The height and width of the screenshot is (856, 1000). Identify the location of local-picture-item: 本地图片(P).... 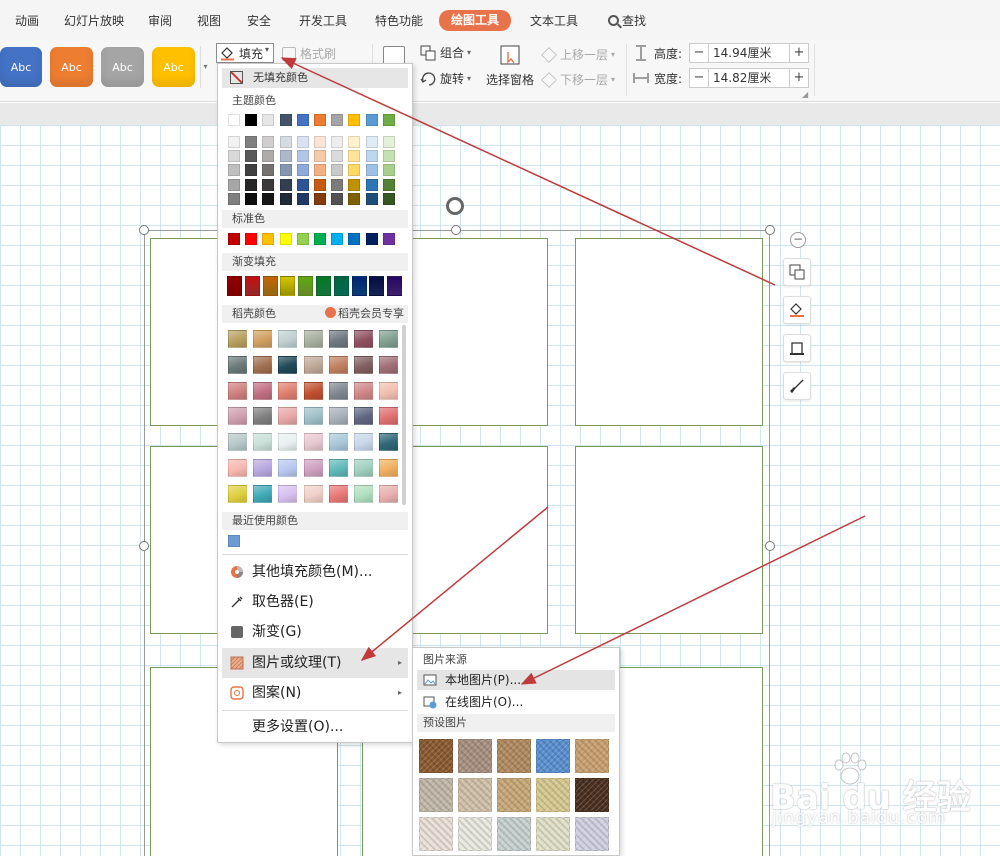
(516, 680).